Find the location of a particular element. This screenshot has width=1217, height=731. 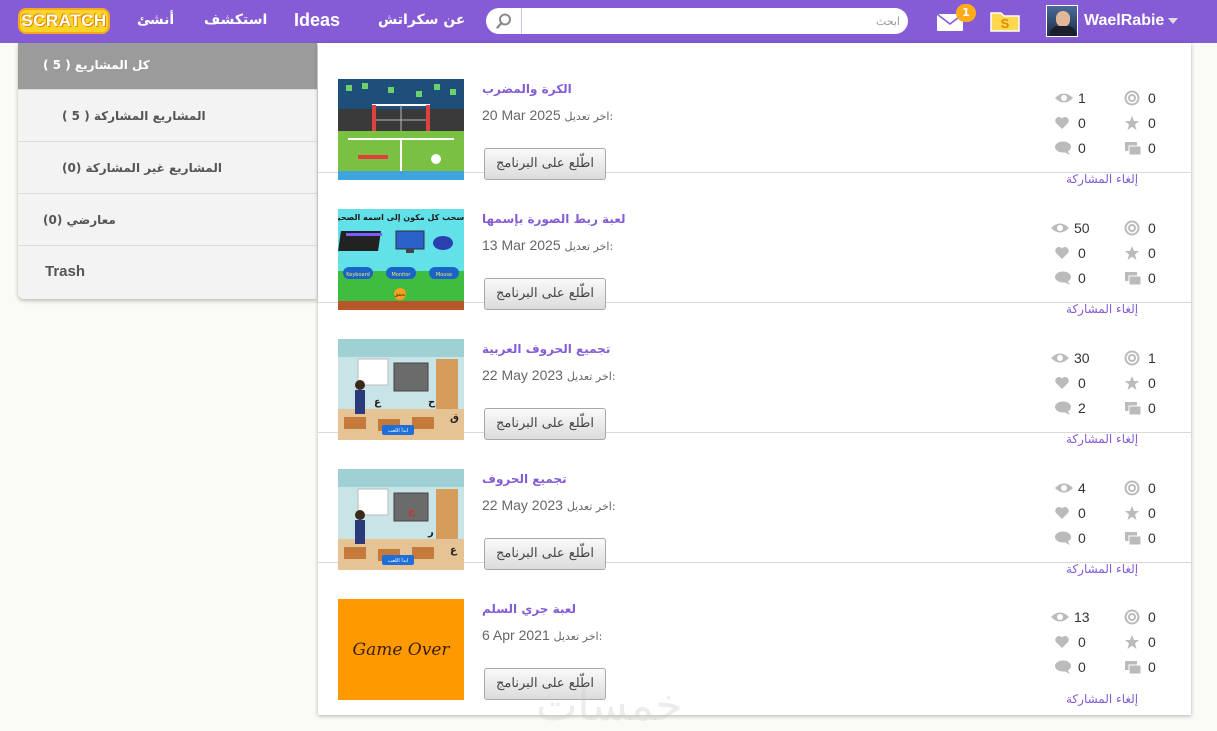

chevron-down-icon is located at coordinates (1173, 21).